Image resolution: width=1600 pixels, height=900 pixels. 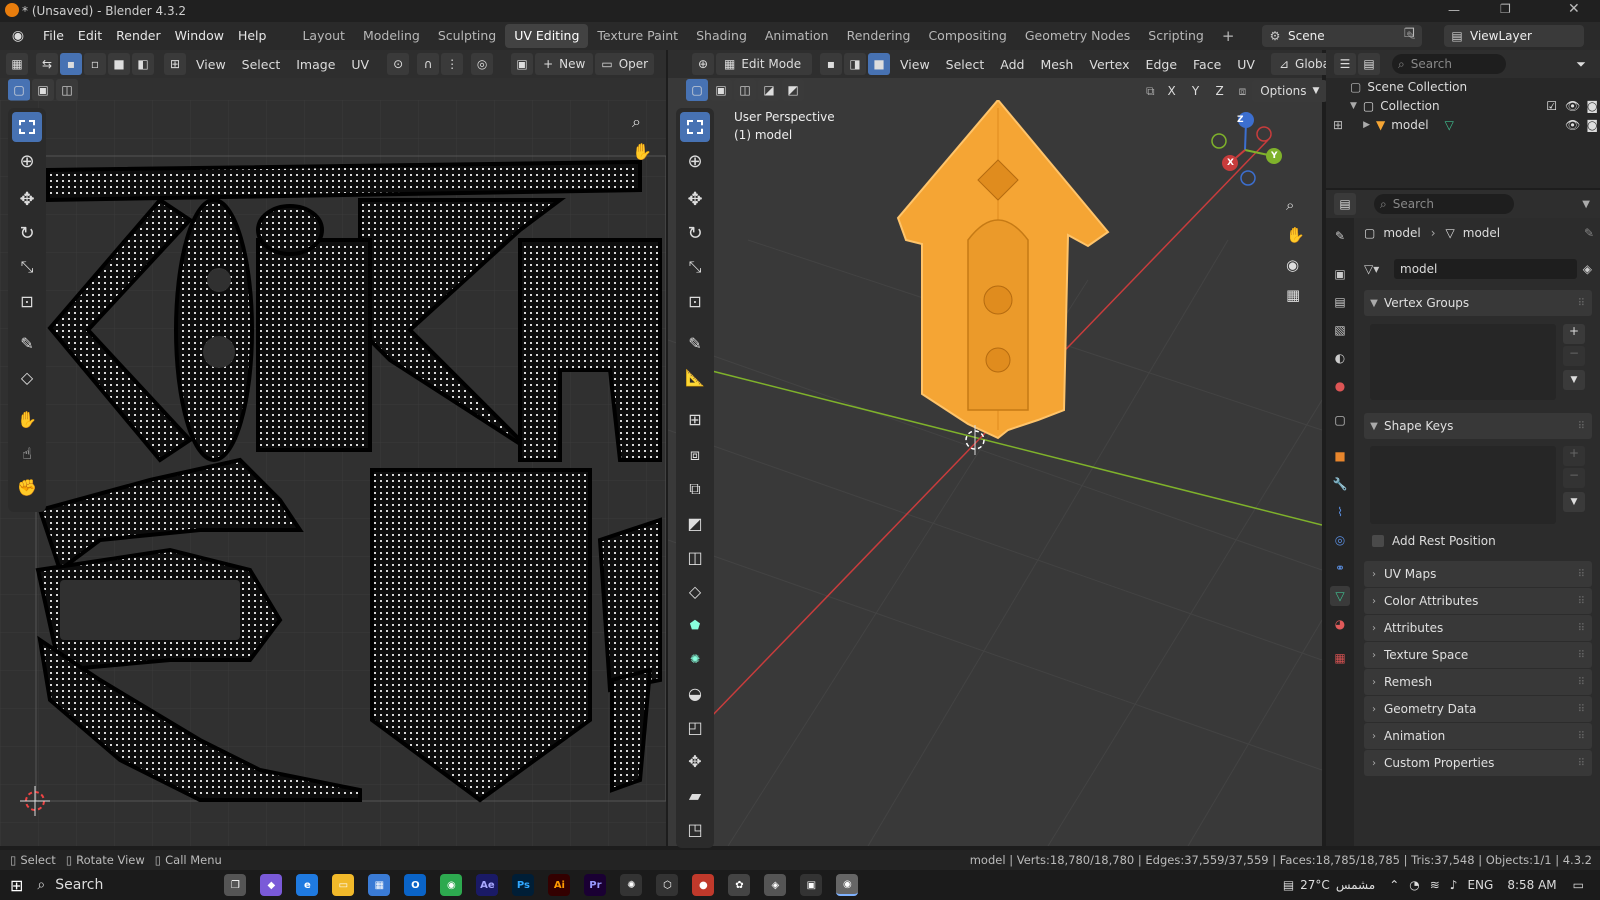 What do you see at coordinates (1369, 64) in the screenshot?
I see `display-mode-icon: ▤` at bounding box center [1369, 64].